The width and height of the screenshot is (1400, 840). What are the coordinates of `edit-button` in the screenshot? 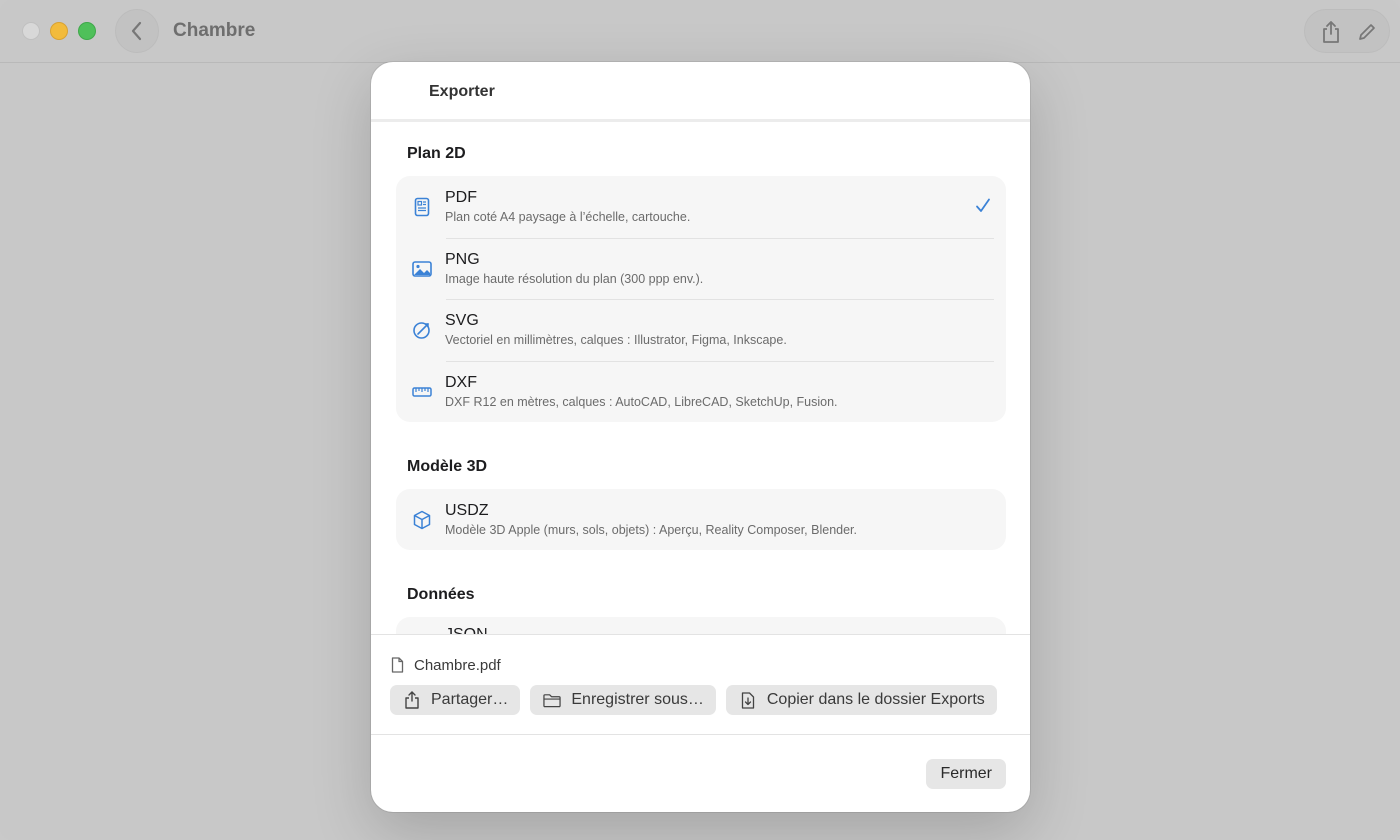 It's located at (1367, 32).